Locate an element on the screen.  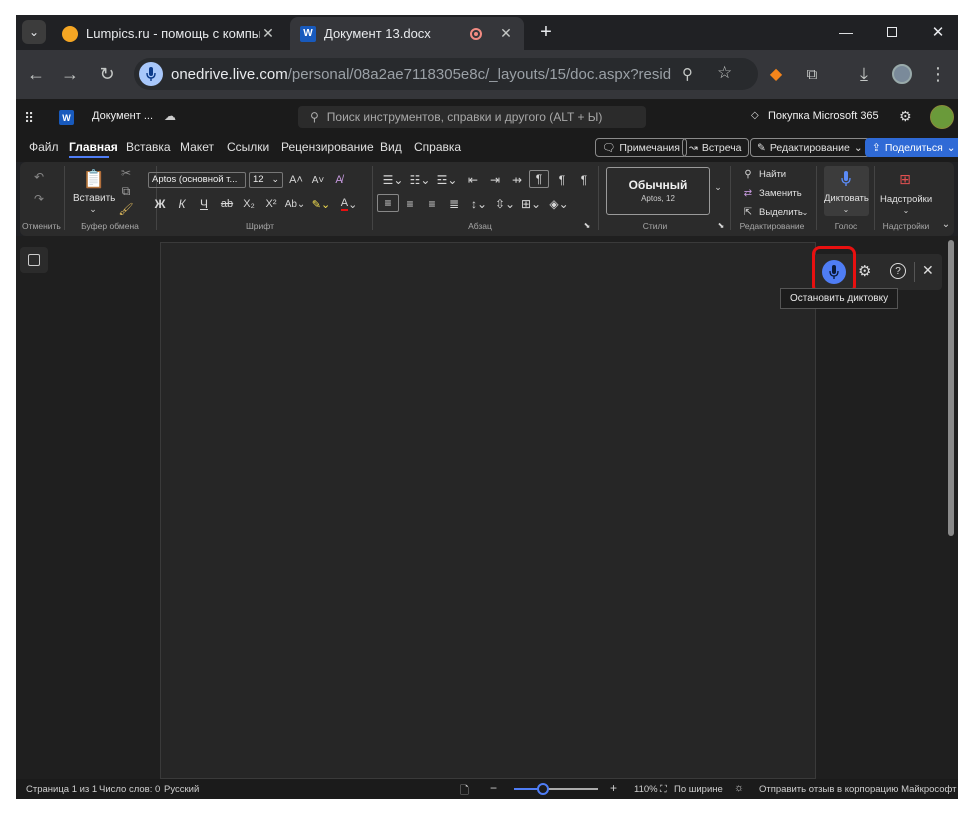
dictate-button: Диктовать ⌄ is located at coordinates (846, 191).